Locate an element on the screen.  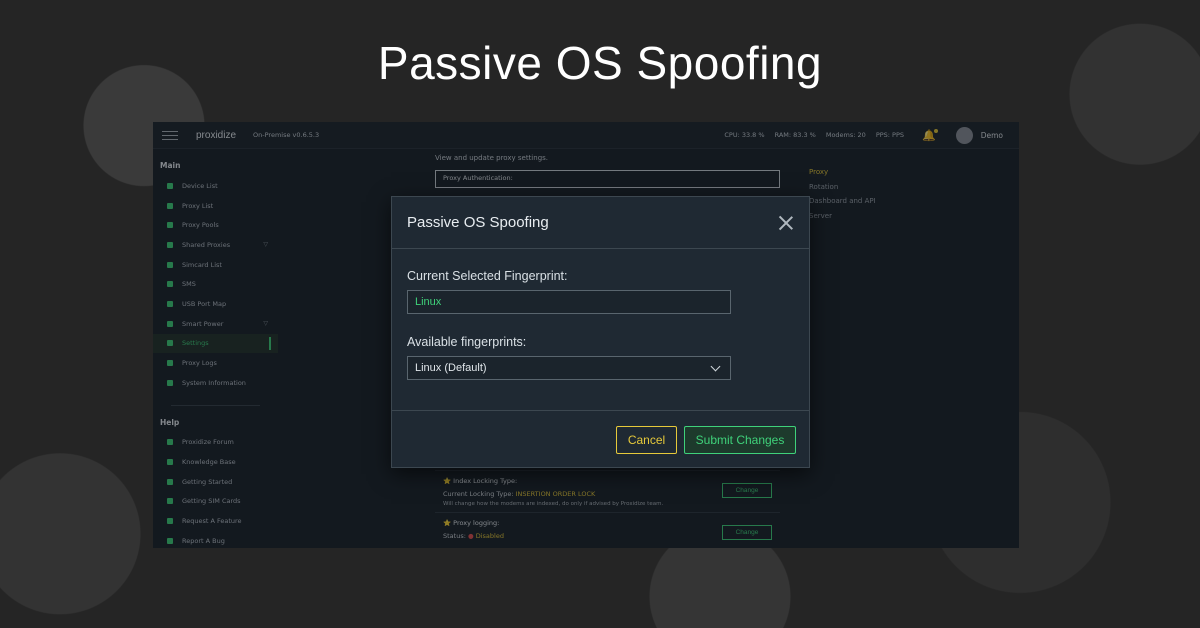
fingerprint-select: Linux (Default) is located at coordinates (569, 368).